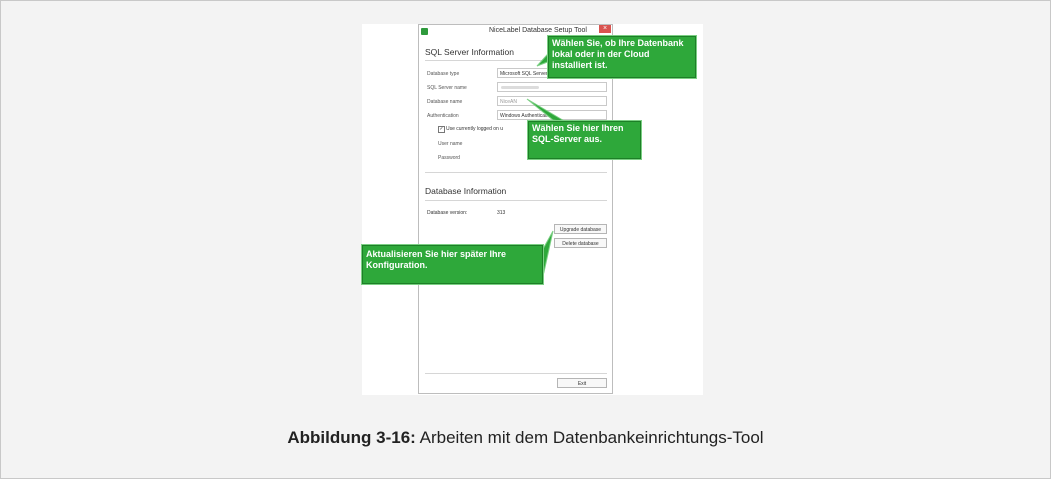 This screenshot has width=1051, height=479. Describe the element at coordinates (445, 102) in the screenshot. I see `database-name-label: Database name` at that location.